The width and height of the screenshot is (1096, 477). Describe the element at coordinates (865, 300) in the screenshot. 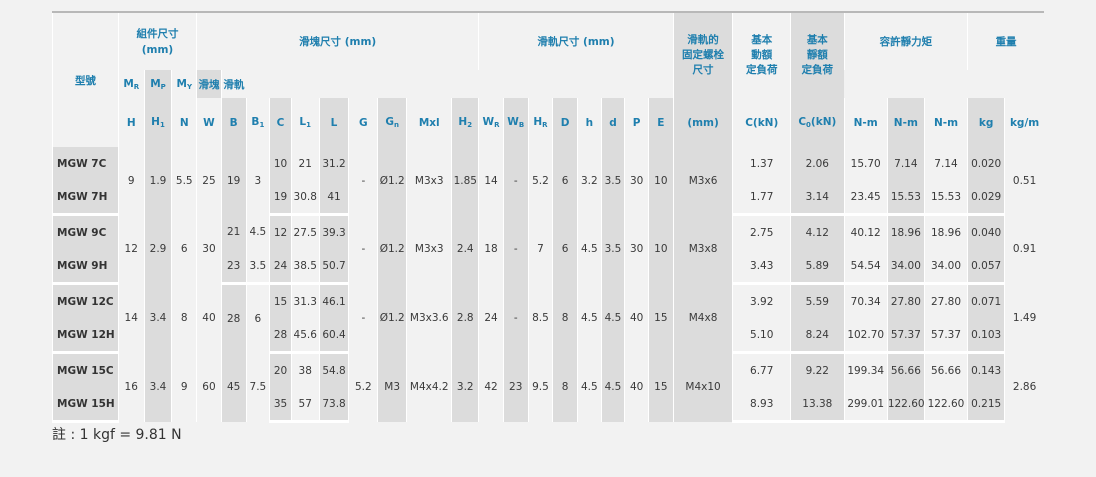

I see `cell-MR: 70.34` at that location.